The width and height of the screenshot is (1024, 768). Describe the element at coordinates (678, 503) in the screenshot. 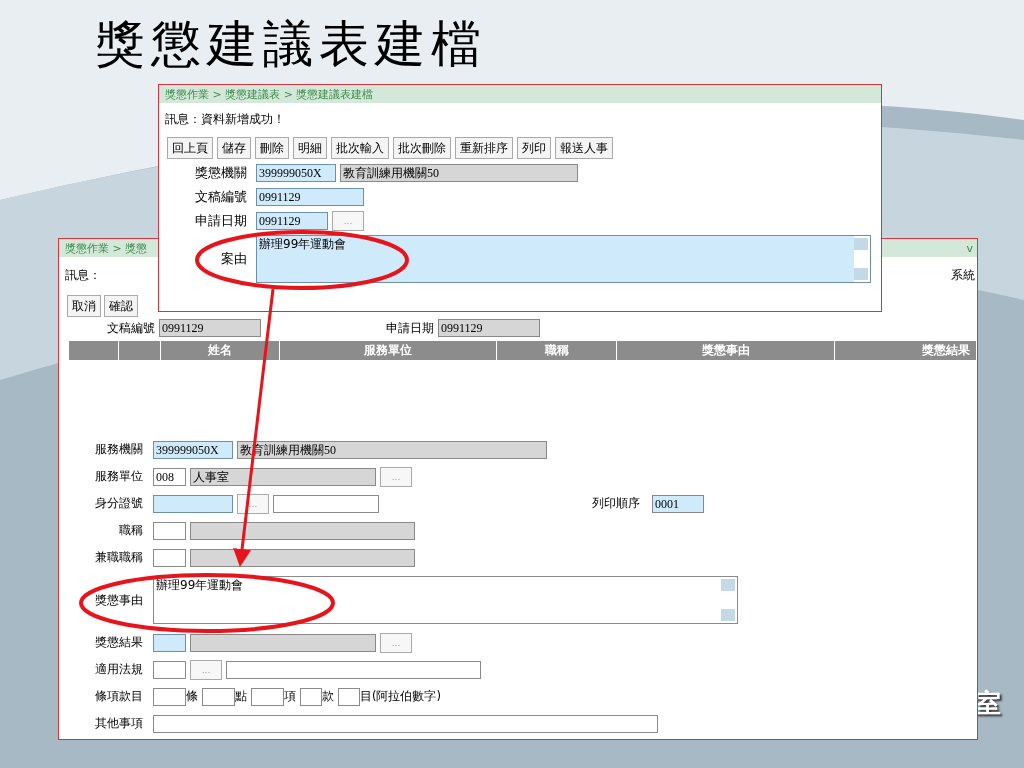

I see `input-field: 0001` at that location.